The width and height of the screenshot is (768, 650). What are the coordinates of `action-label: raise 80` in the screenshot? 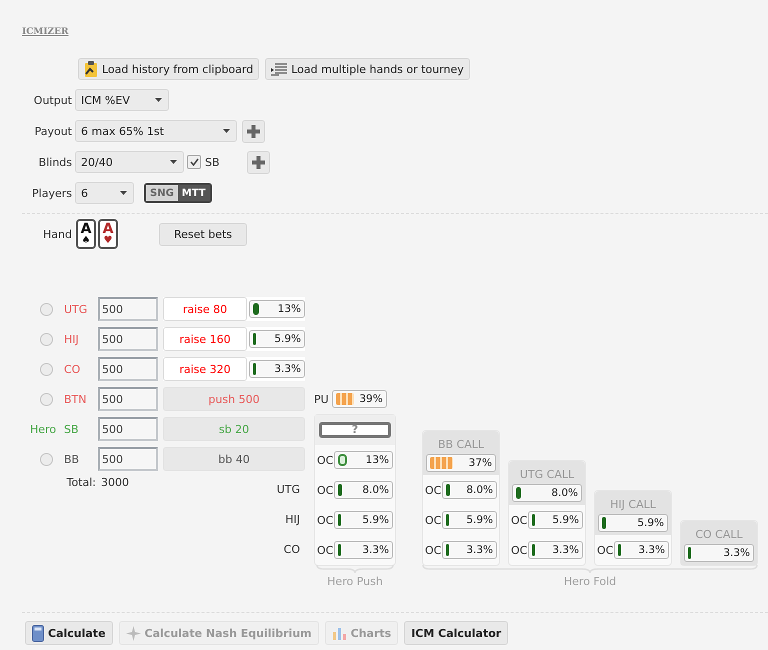 It's located at (205, 309).